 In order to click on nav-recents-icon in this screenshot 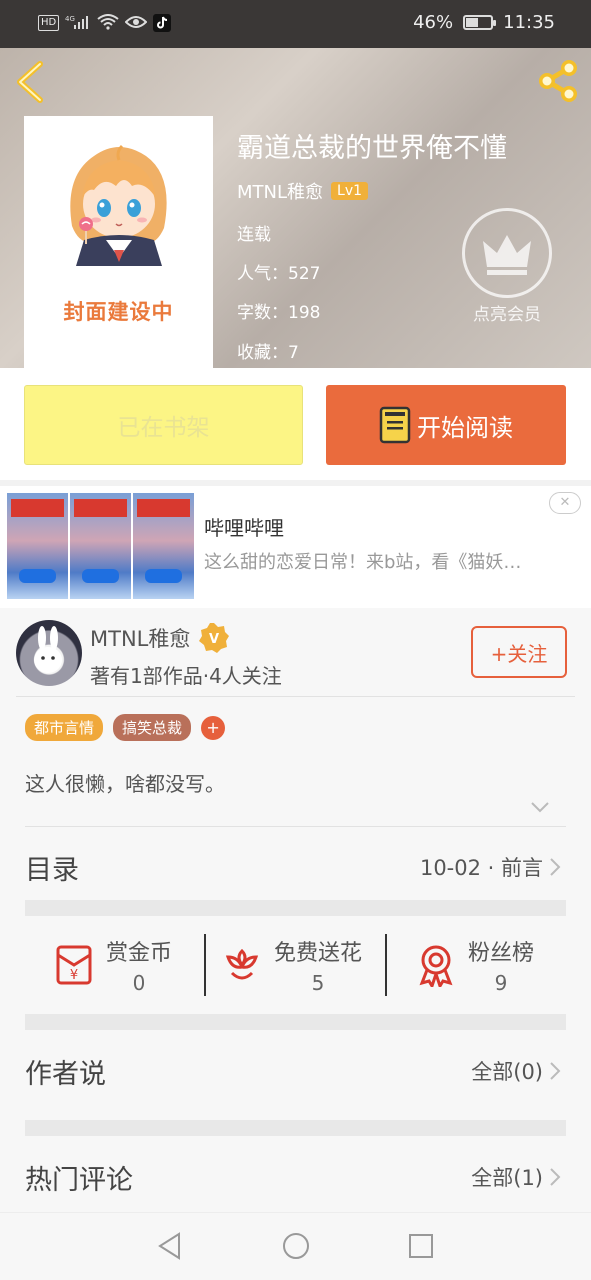, I will do `click(421, 1246)`.